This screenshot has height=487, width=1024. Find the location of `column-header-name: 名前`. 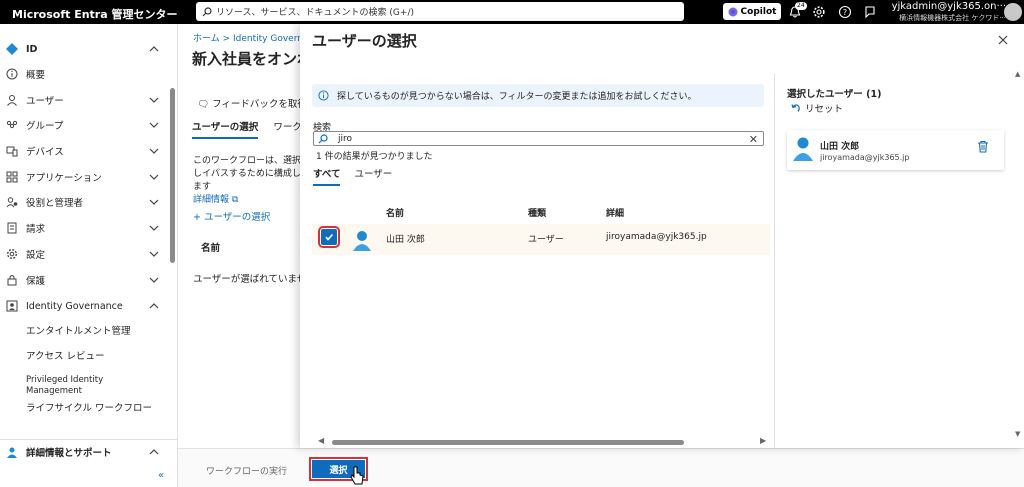

column-header-name: 名前 is located at coordinates (395, 212).